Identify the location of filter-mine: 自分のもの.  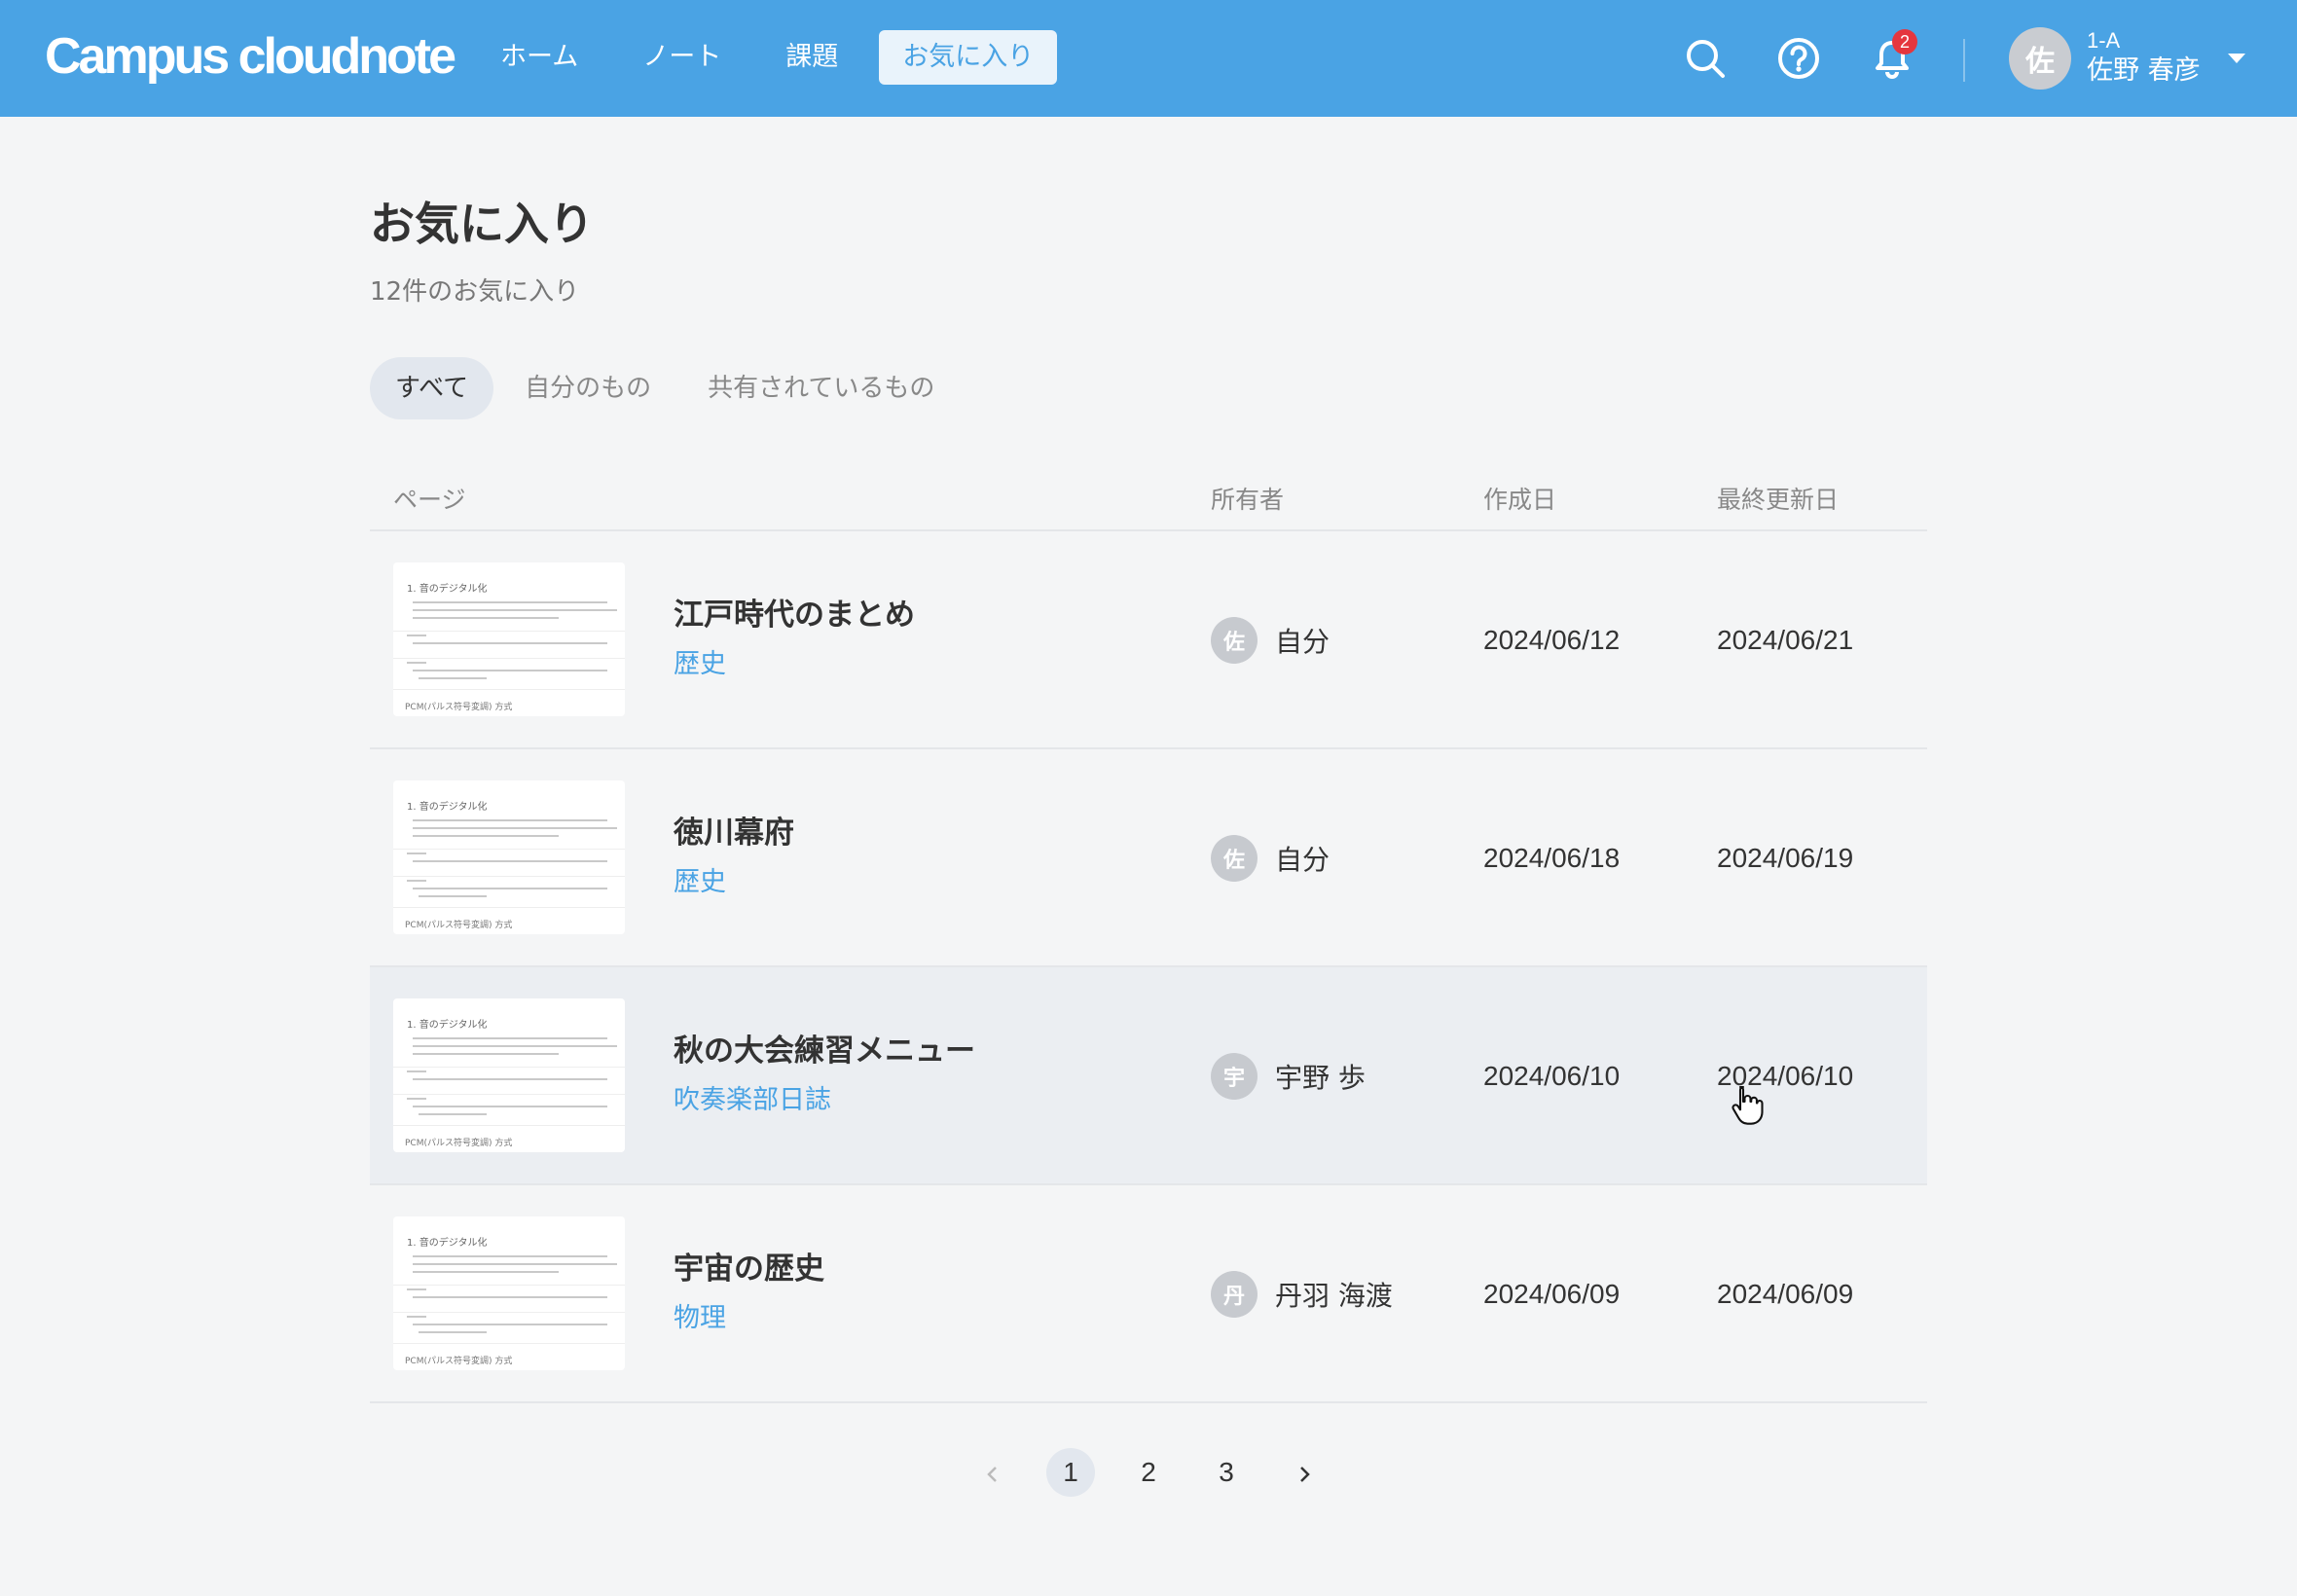
(587, 388).